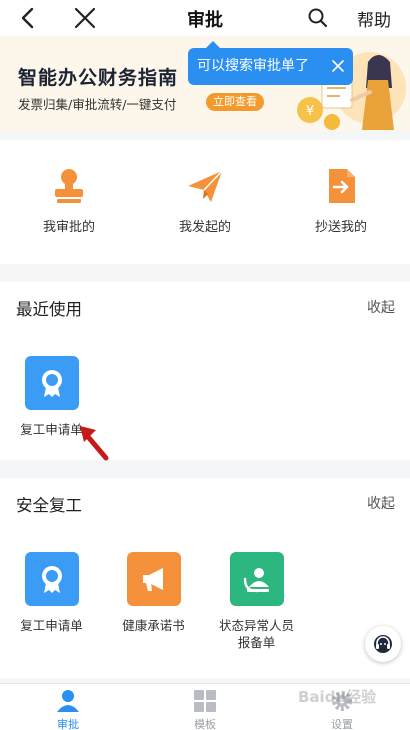 The height and width of the screenshot is (730, 410). I want to click on quick-action-cc-to-me: 抄送我的, so click(341, 200).